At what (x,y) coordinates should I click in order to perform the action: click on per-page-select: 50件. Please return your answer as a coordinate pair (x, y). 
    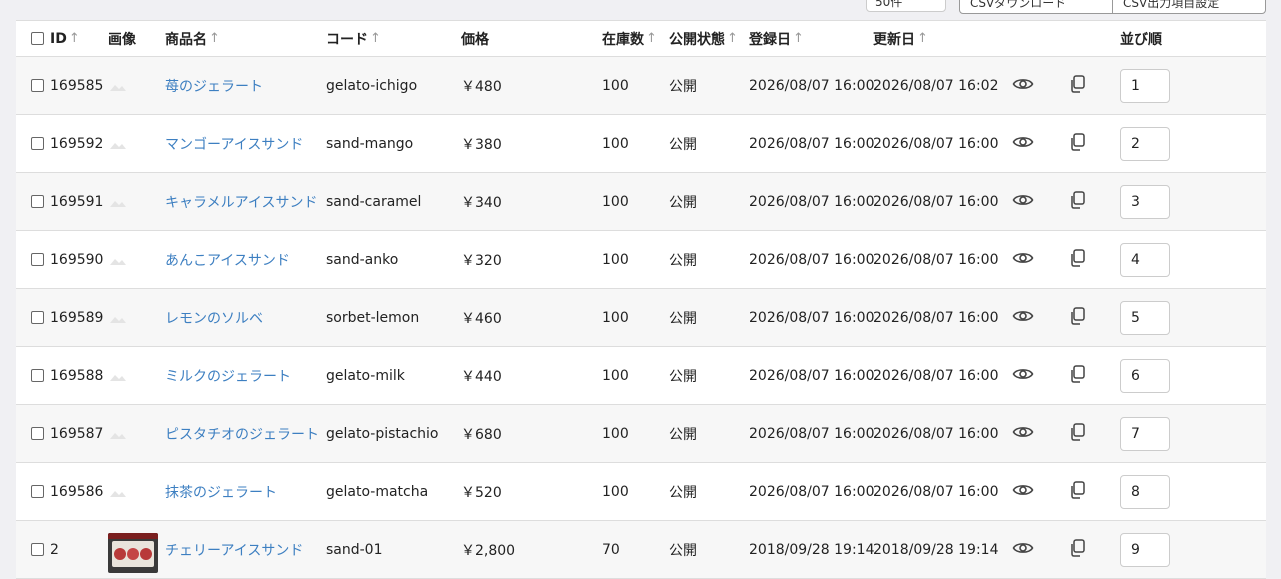
    Looking at the image, I should click on (906, 6).